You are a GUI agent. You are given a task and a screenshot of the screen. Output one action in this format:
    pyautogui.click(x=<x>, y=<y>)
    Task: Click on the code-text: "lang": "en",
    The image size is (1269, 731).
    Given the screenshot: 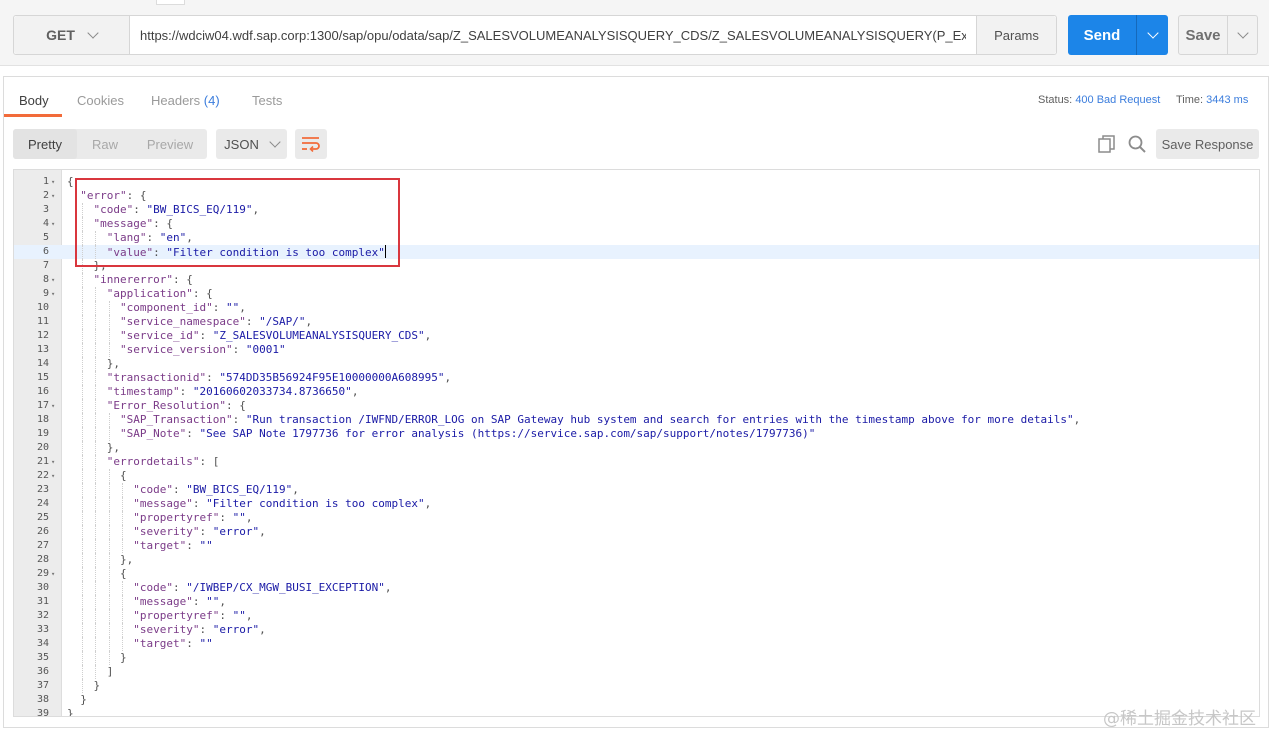 What is the action you would take?
    pyautogui.click(x=149, y=237)
    